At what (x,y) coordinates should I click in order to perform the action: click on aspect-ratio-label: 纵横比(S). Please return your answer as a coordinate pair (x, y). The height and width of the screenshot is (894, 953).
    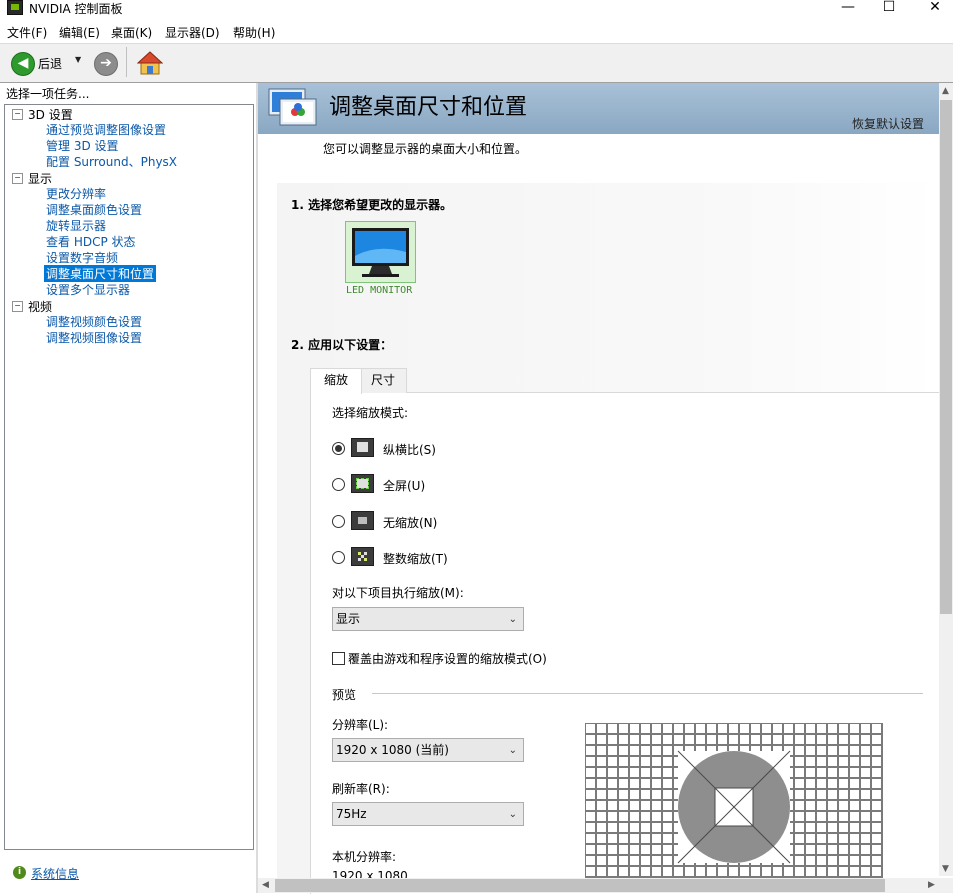
    Looking at the image, I should click on (409, 449).